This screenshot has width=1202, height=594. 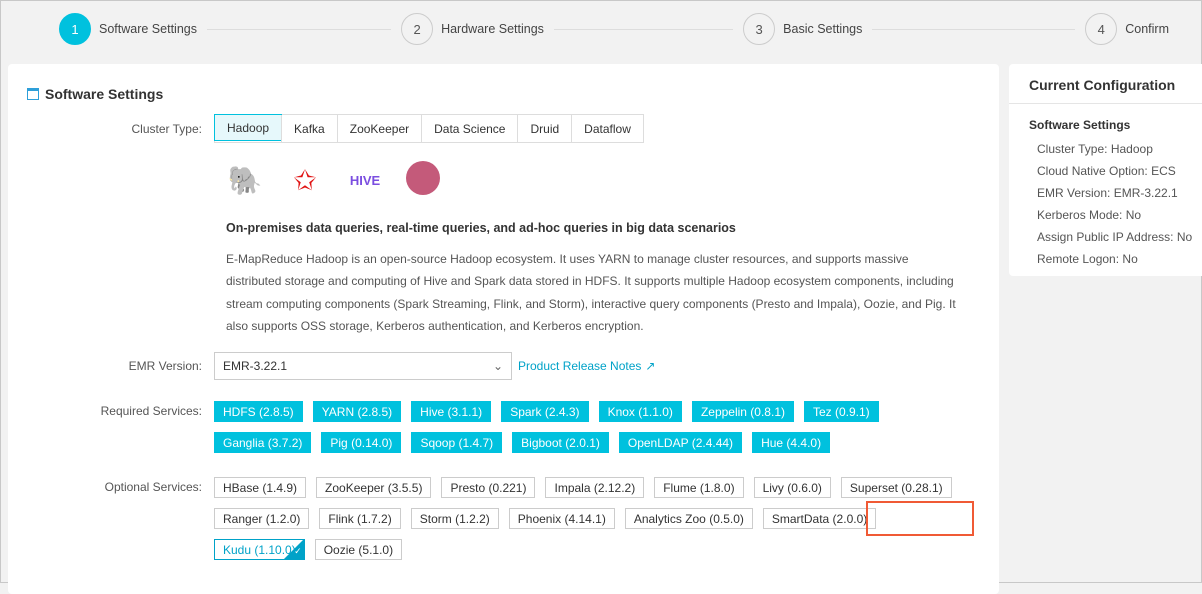 I want to click on step-number: 3, so click(x=759, y=29).